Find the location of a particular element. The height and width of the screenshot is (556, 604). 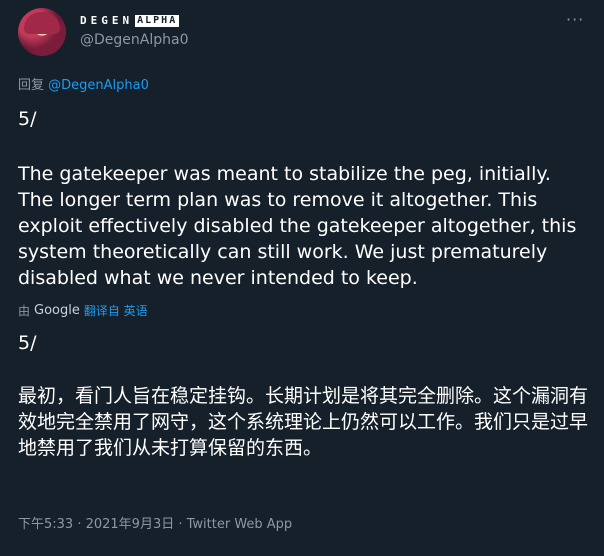

display-name-boxed: ALPHA is located at coordinates (157, 20).